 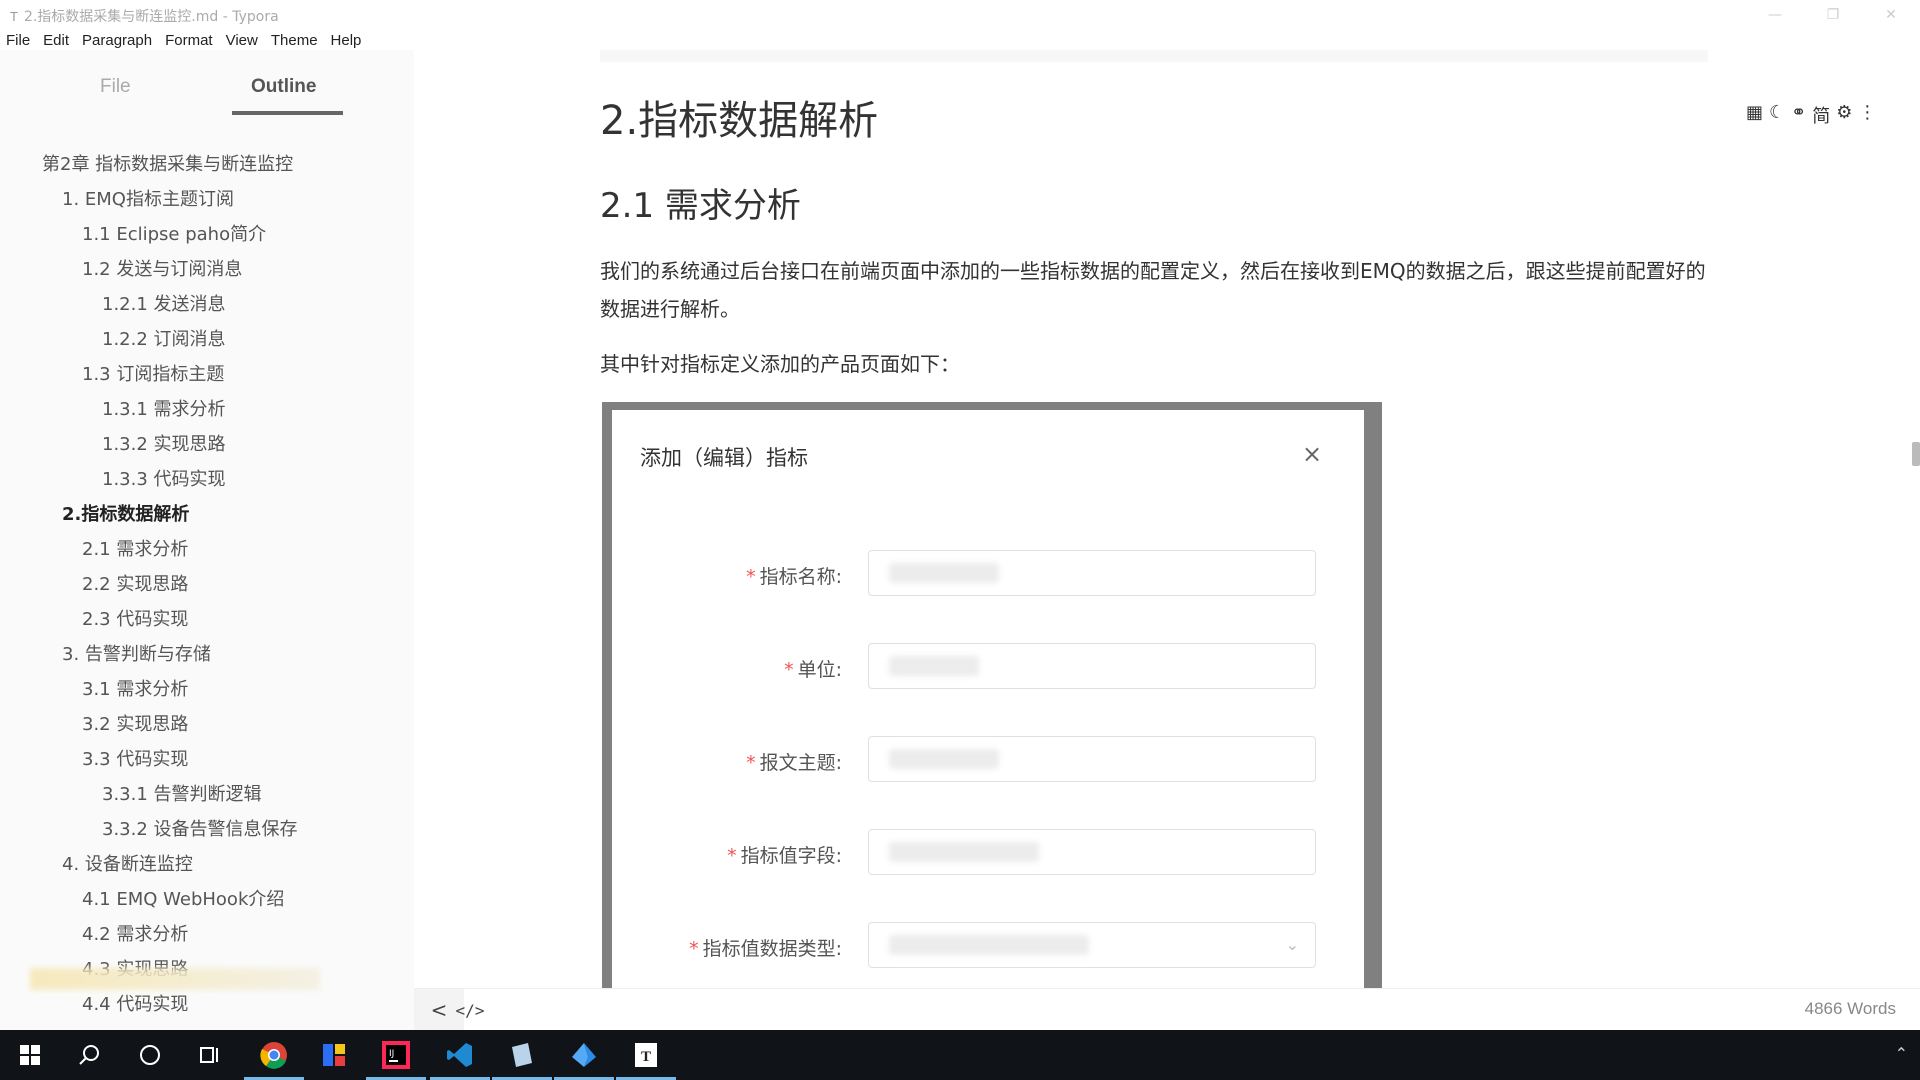 I want to click on outline-item: 3.3.2 设备告警信息保存, so click(x=200, y=828).